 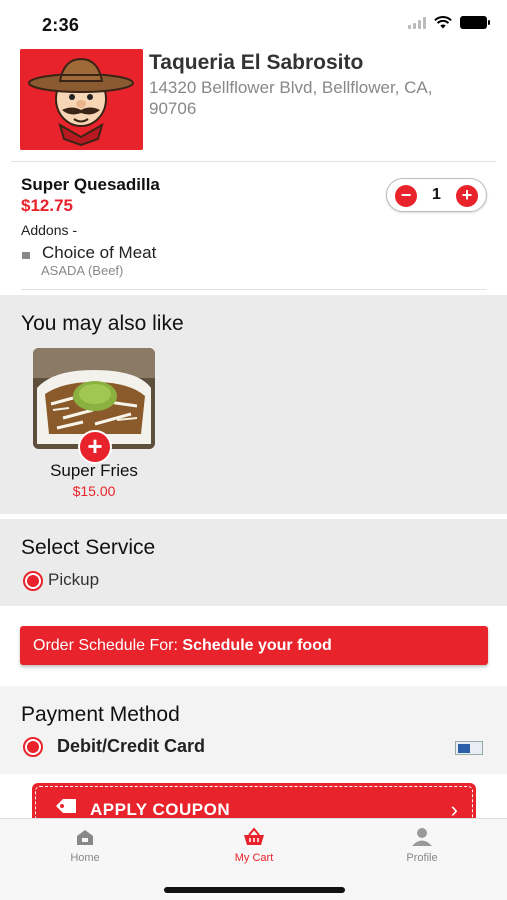 I want to click on addon-bullet-icon, so click(x=26, y=255).